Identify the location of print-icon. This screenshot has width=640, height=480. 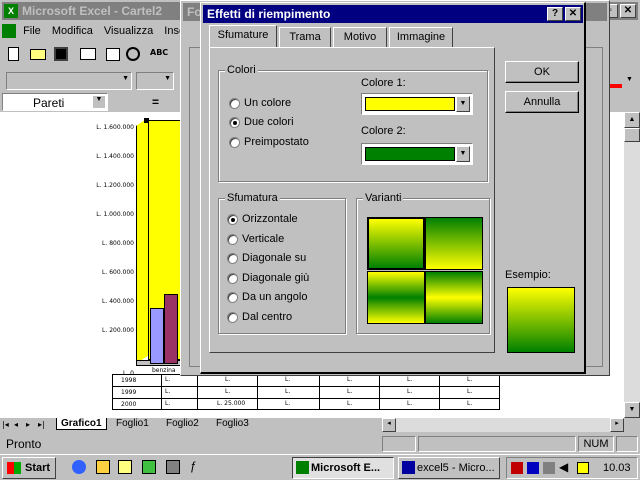
(88, 54).